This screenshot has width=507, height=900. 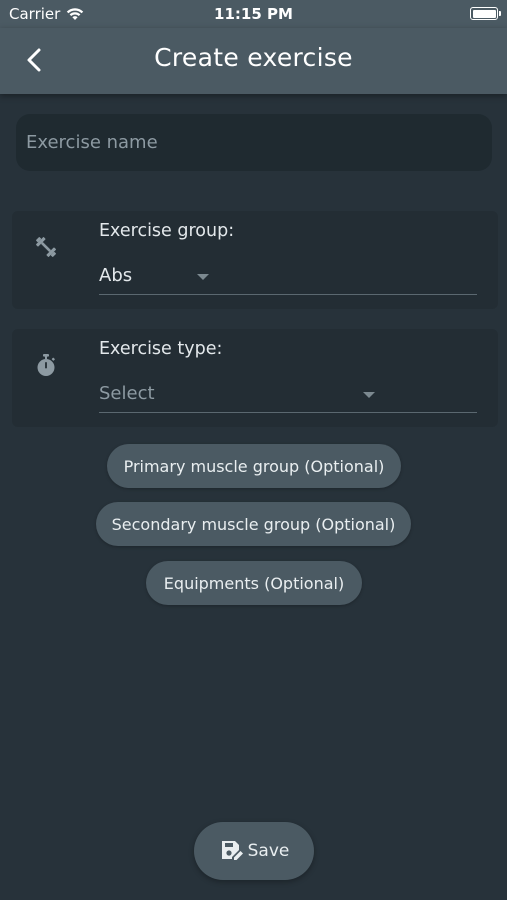 I want to click on status-bar: Carrier 11:15 PM, so click(x=253, y=14).